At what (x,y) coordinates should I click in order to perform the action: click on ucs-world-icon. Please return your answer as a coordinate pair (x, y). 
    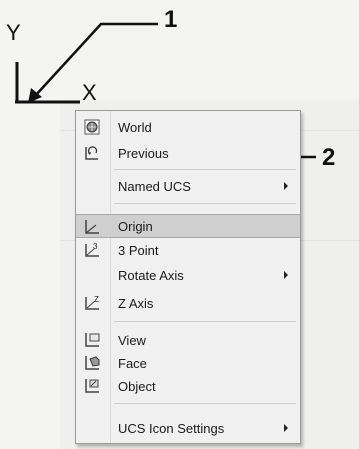
    Looking at the image, I should click on (92, 127).